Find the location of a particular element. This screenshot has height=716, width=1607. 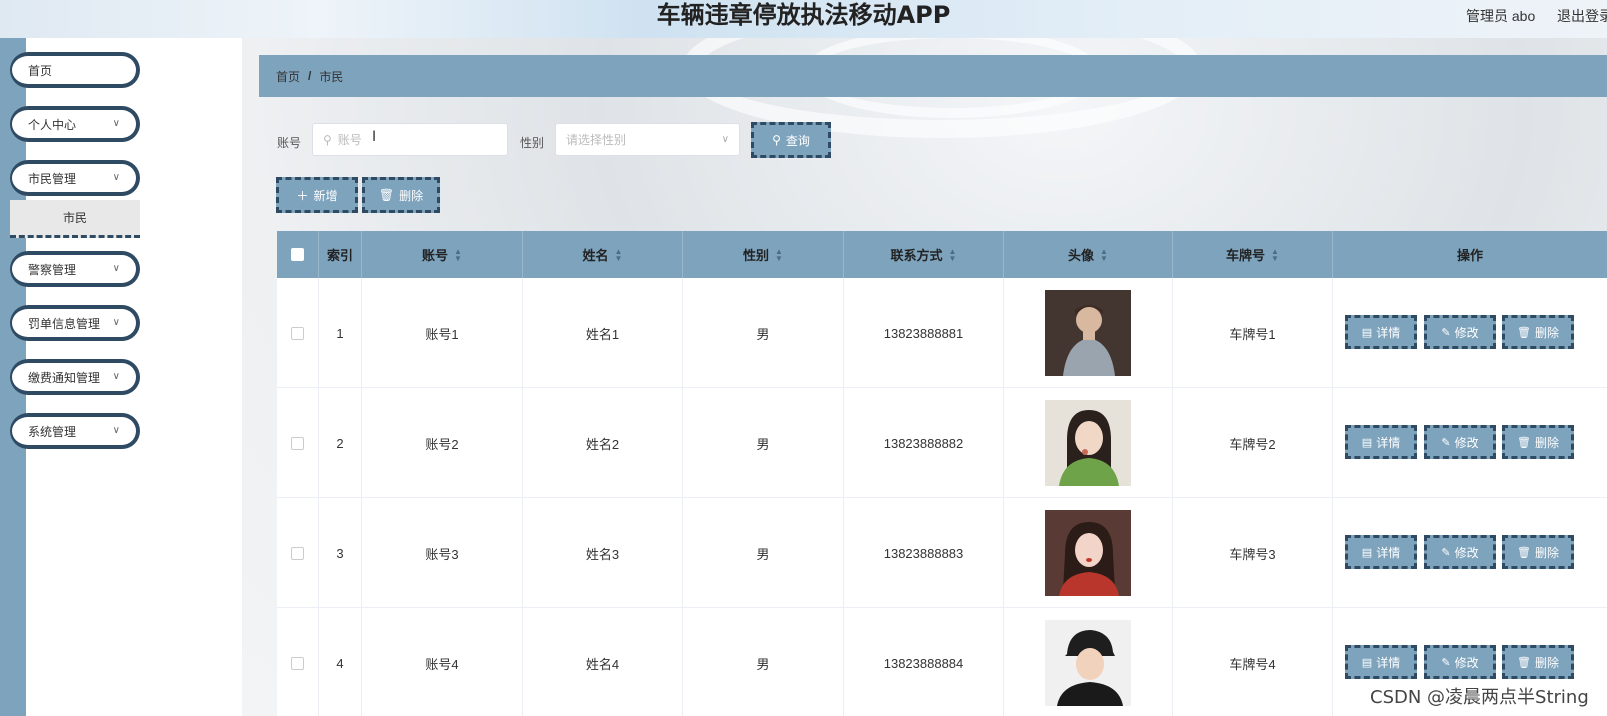

sidebar-item-personal-center: 个人中心 ∨ is located at coordinates (75, 124).